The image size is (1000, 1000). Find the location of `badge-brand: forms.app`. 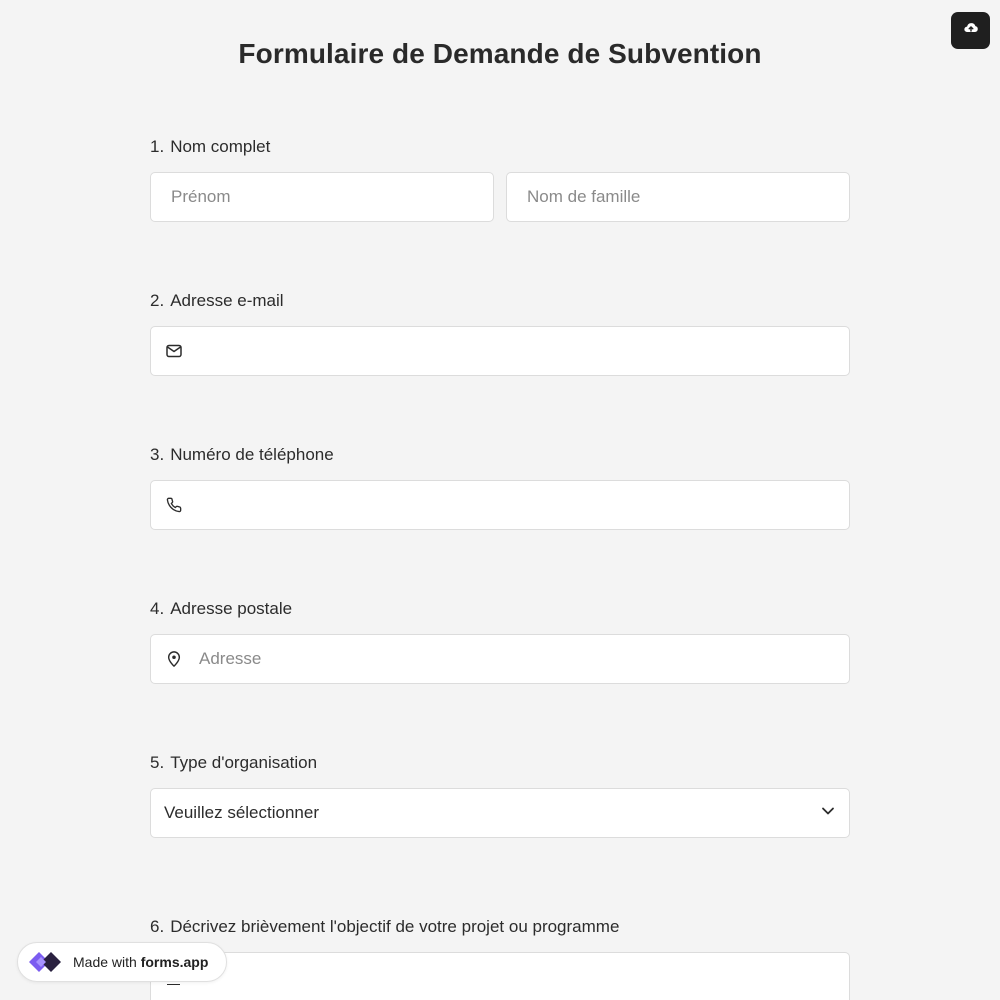

badge-brand: forms.app is located at coordinates (174, 962).